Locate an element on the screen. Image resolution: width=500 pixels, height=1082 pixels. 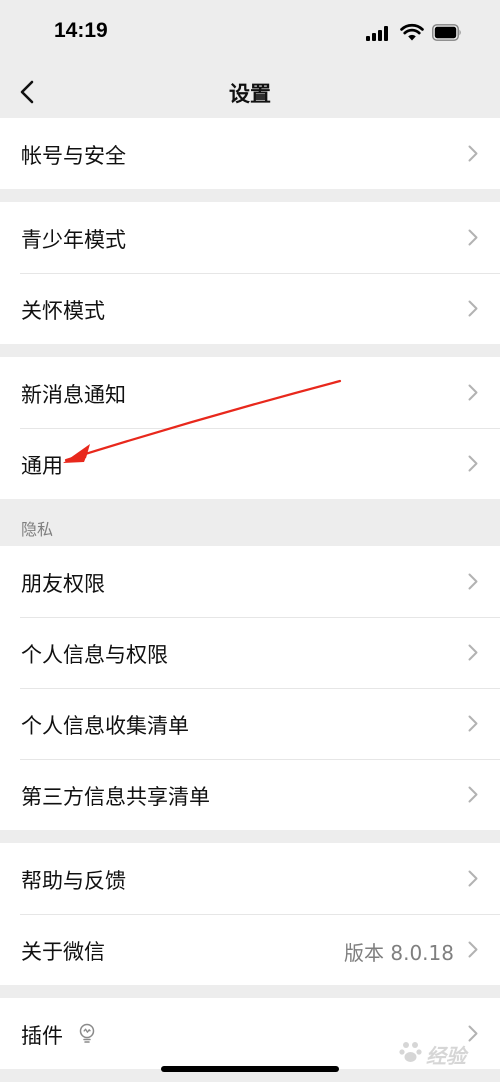
help-group: 帮助与反馈 关于微信 版本 8.0.18 is located at coordinates (250, 914).